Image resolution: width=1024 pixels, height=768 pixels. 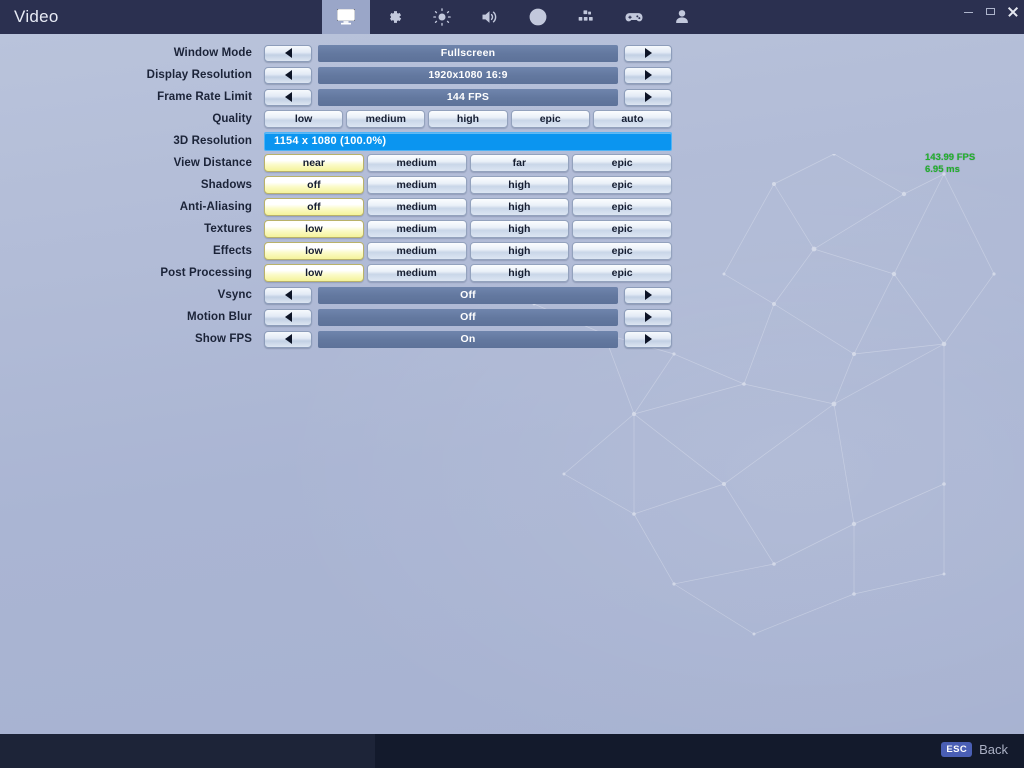 What do you see at coordinates (519, 185) in the screenshot?
I see `option-shadows-high: high` at bounding box center [519, 185].